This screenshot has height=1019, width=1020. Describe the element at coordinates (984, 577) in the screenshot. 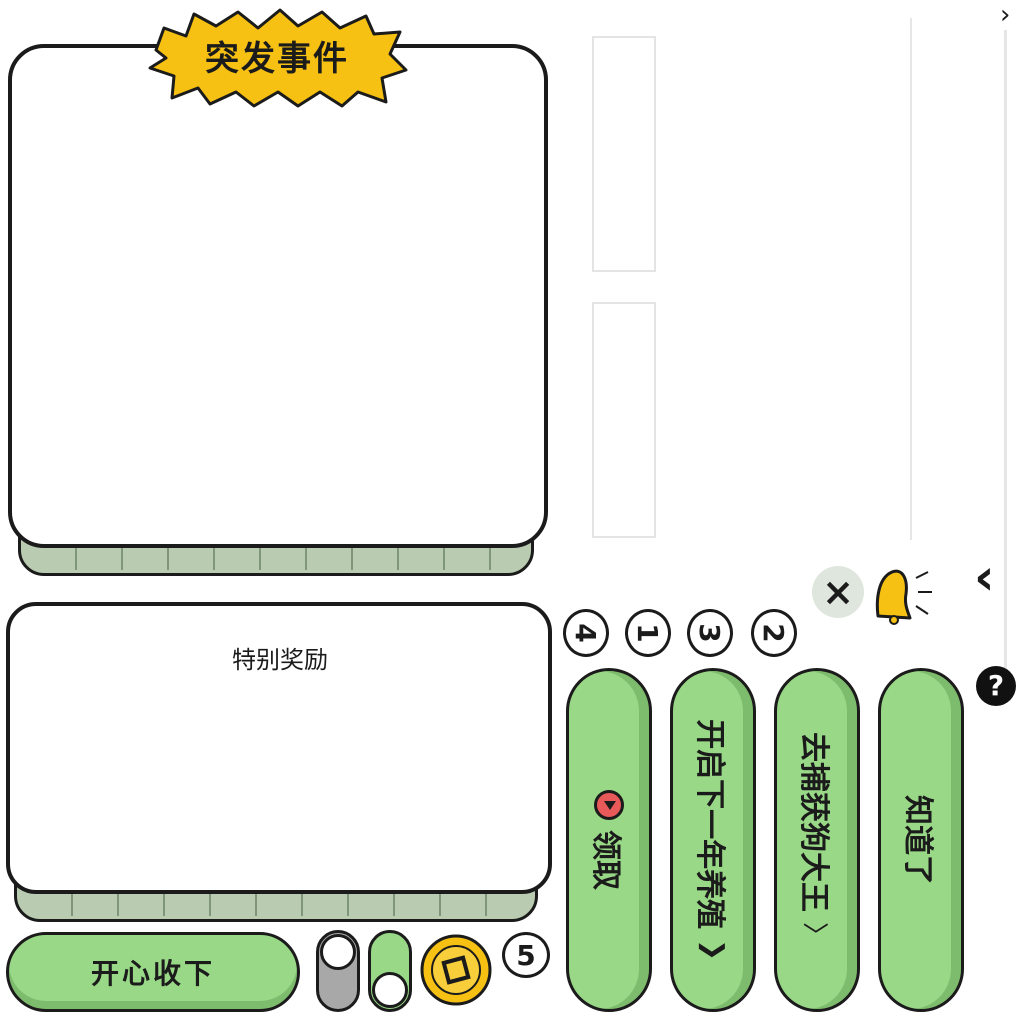

I see `back-icon: ‹` at that location.